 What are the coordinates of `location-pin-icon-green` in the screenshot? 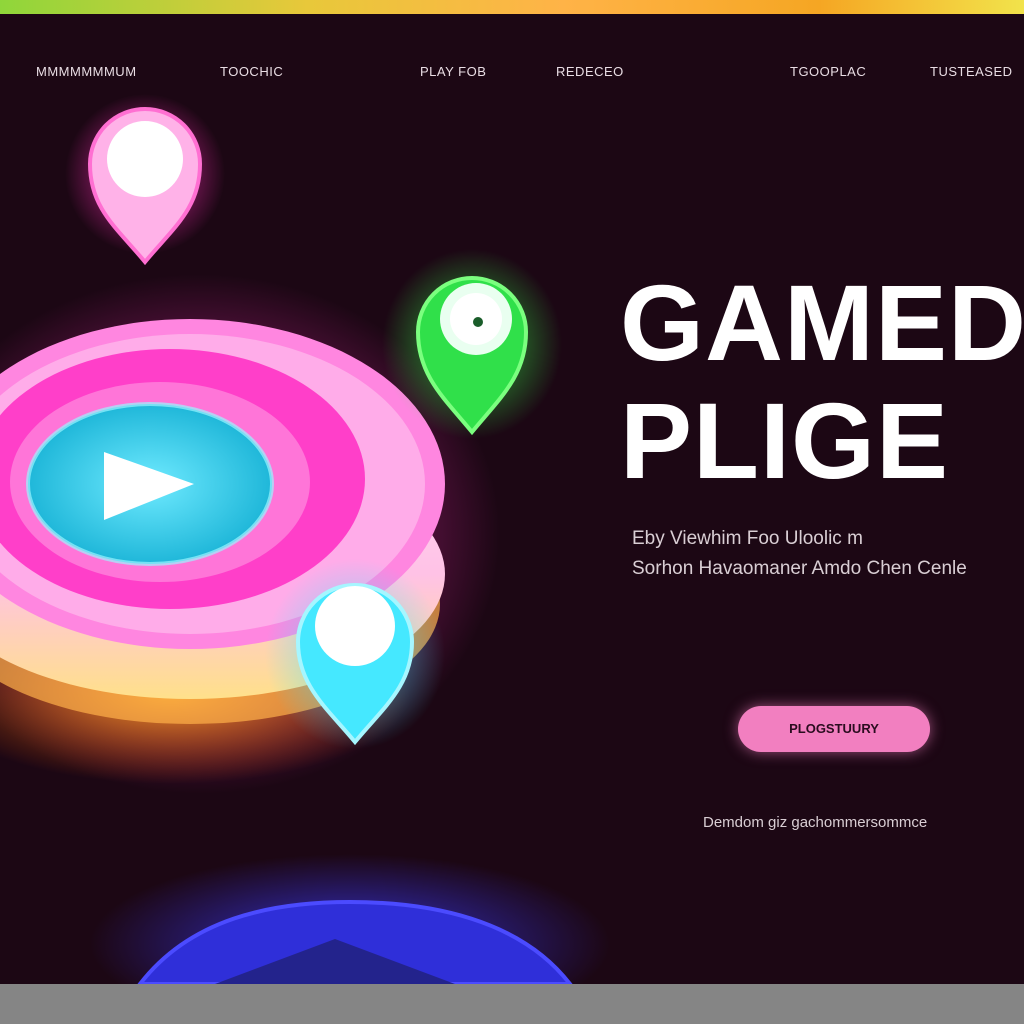 It's located at (472, 344).